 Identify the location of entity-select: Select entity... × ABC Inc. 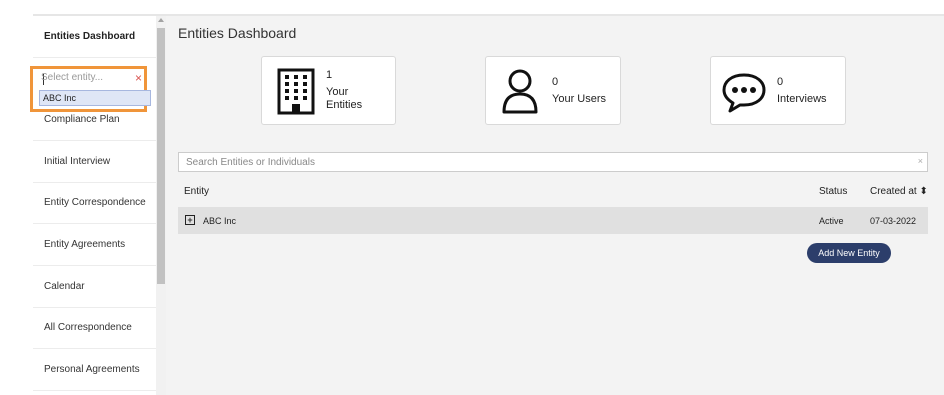
(90, 89).